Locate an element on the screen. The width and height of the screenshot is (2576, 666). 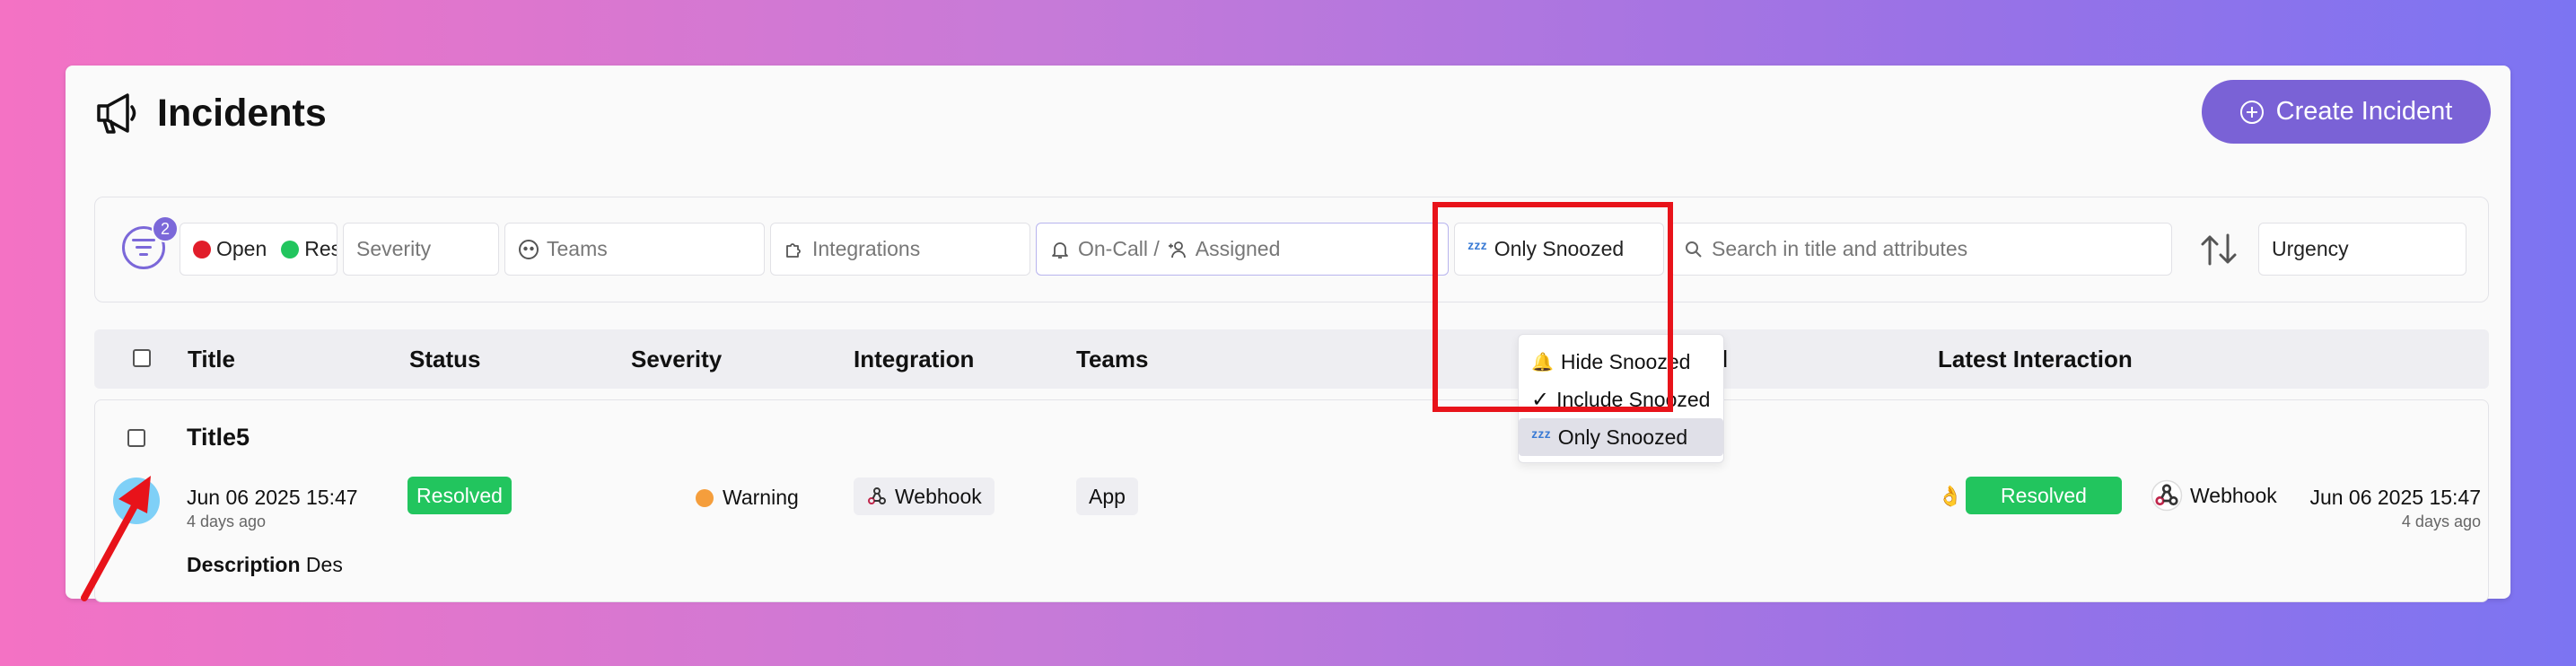
severity-filter: Severity is located at coordinates (421, 249).